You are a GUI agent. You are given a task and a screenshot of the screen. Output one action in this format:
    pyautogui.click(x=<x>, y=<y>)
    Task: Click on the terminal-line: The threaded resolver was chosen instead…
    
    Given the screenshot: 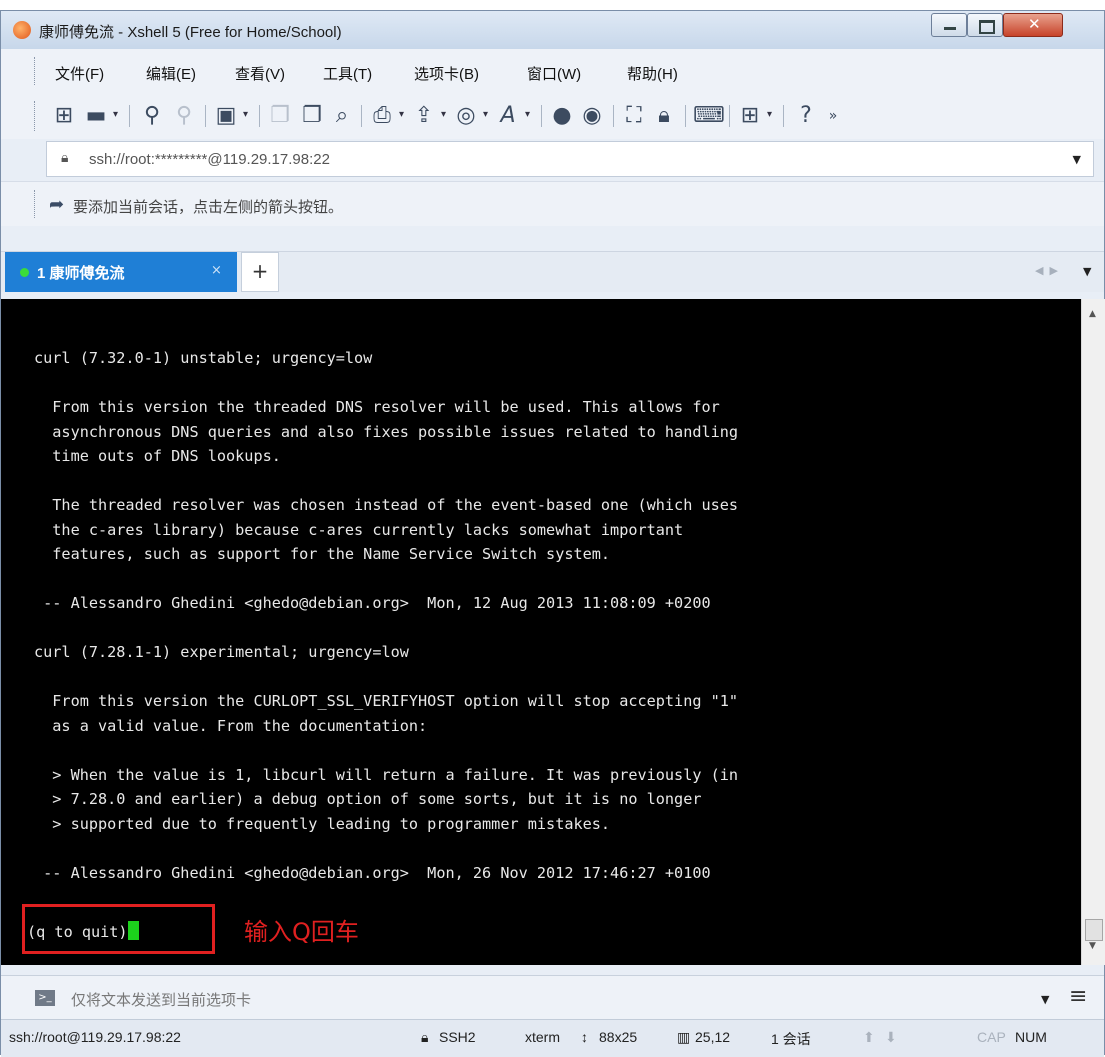 What is the action you would take?
    pyautogui.click(x=386, y=505)
    